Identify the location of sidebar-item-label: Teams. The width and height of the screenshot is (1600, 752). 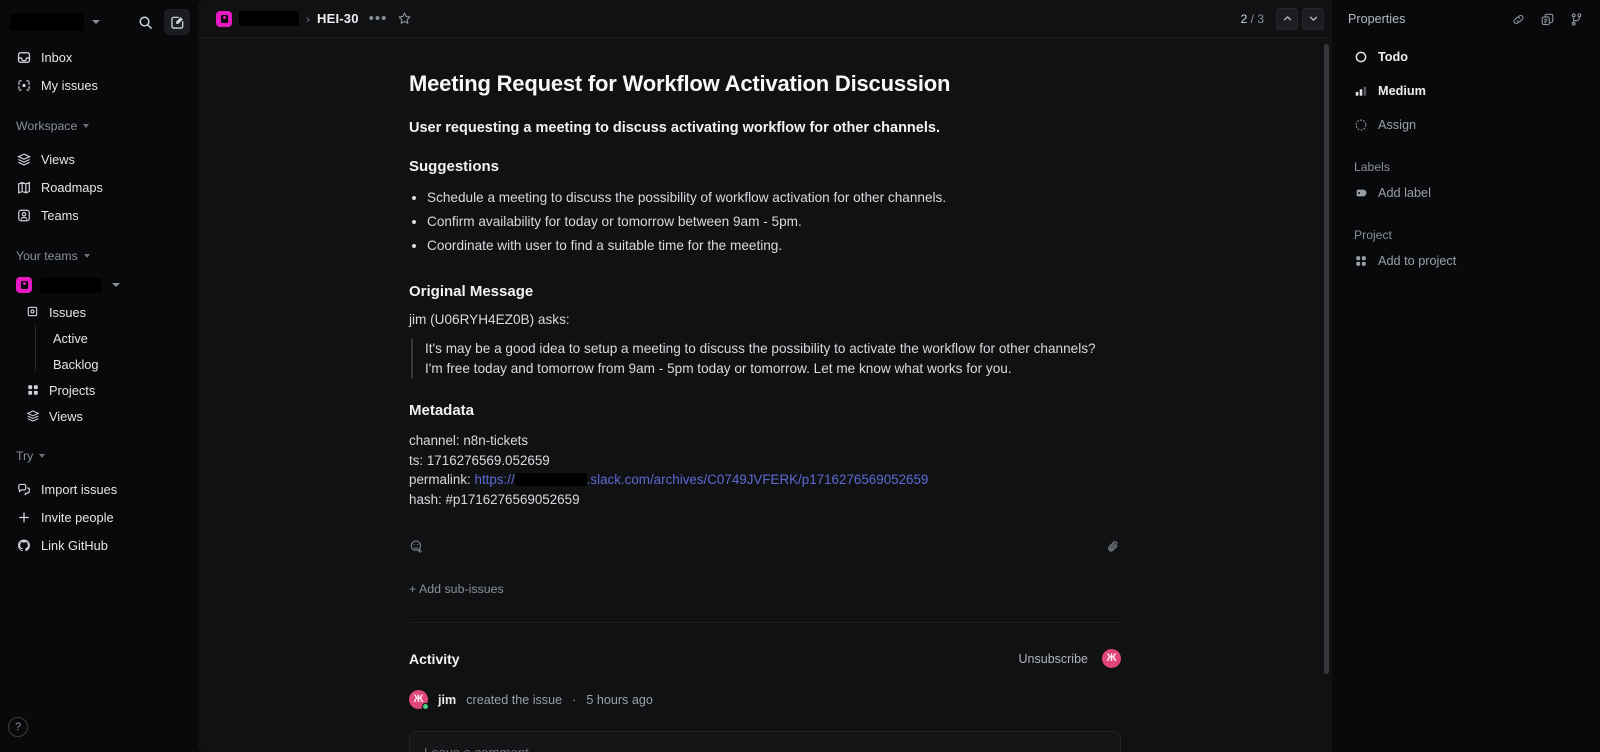
(60, 215).